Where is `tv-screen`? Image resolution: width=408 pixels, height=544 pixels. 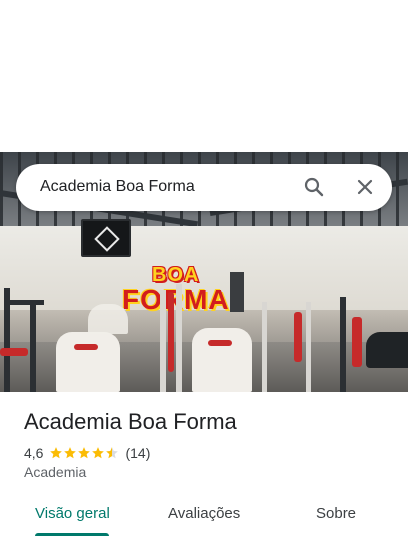 tv-screen is located at coordinates (106, 238).